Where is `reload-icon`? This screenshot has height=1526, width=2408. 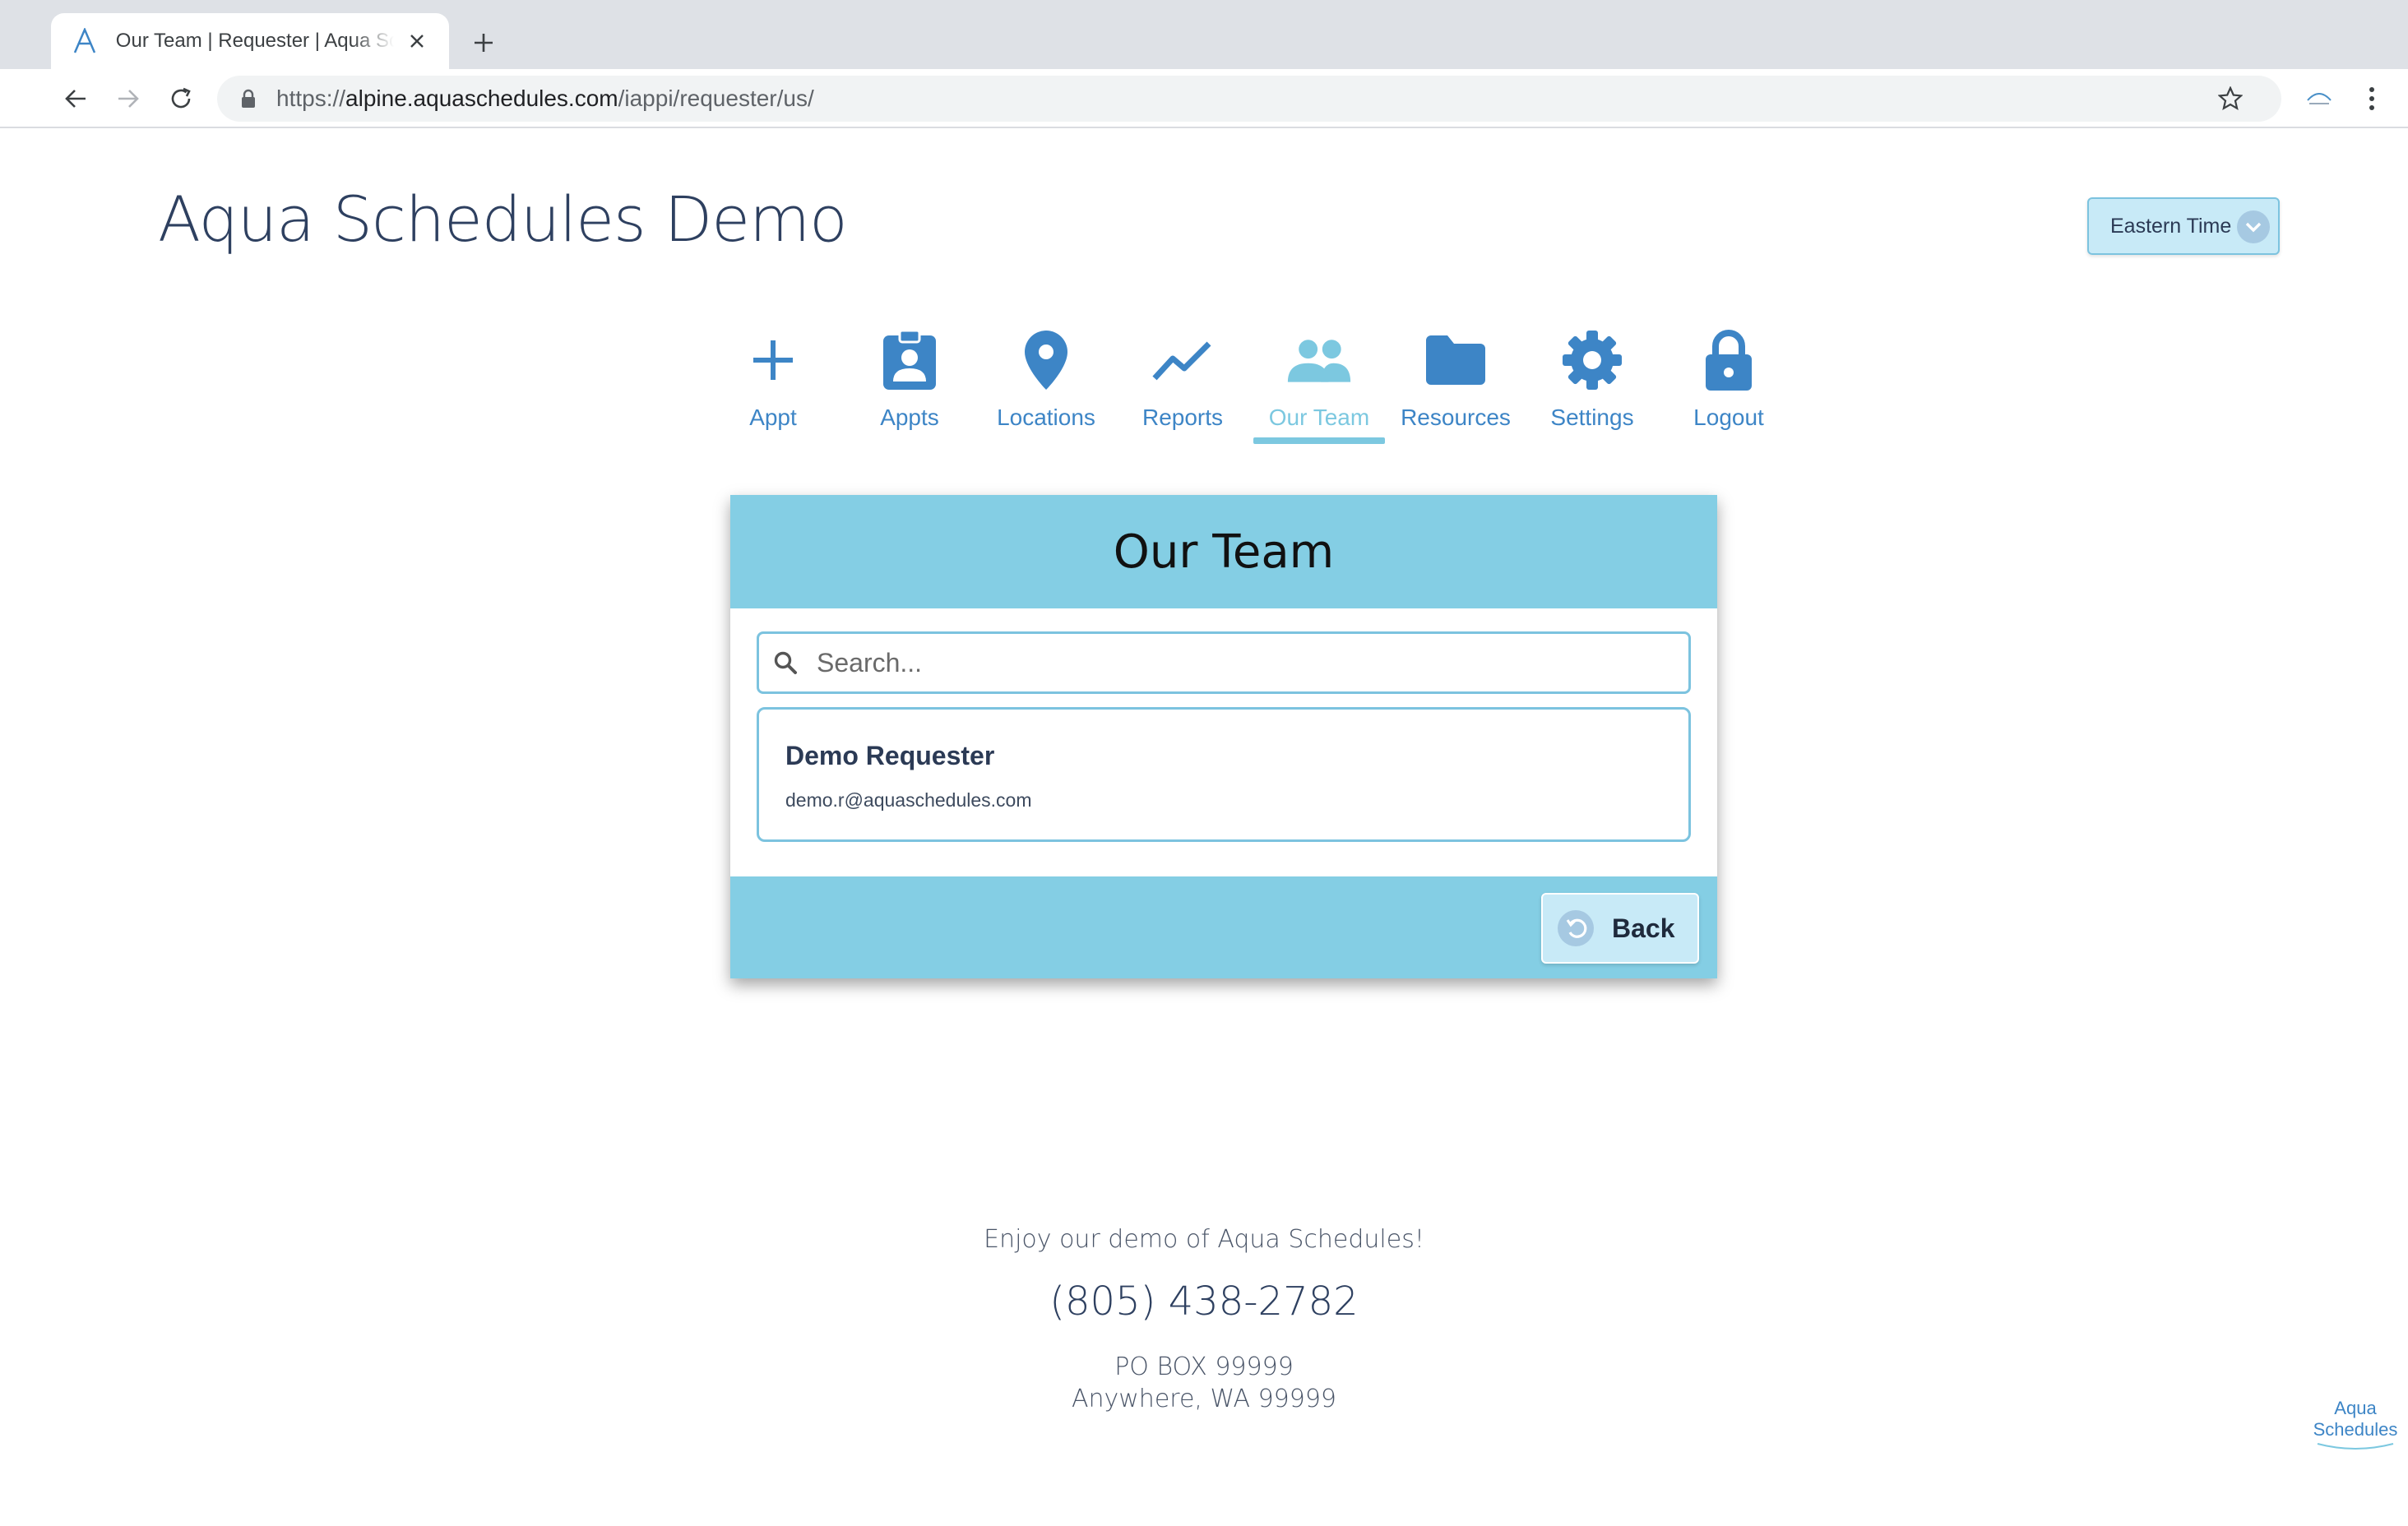
reload-icon is located at coordinates (181, 99).